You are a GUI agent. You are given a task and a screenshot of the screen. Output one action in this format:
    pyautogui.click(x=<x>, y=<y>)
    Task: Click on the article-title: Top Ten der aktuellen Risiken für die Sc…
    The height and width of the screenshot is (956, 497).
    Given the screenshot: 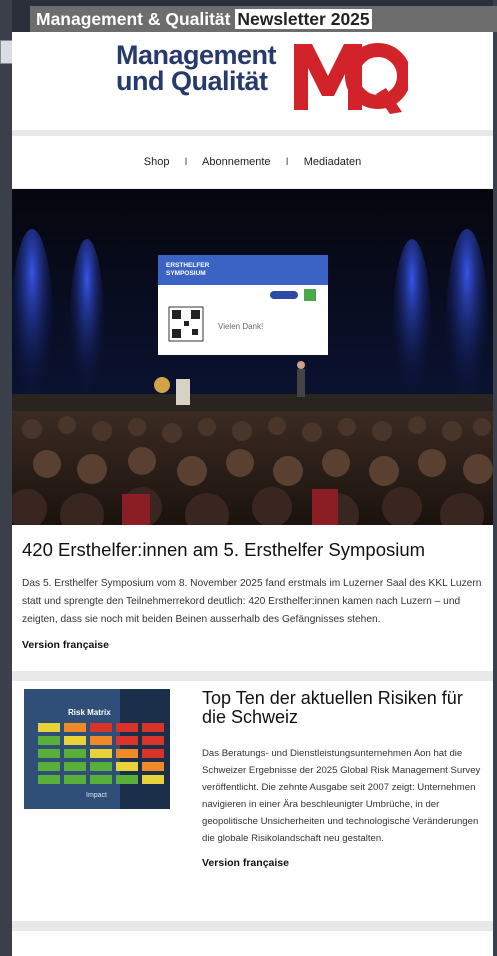 What is the action you would take?
    pyautogui.click(x=346, y=708)
    